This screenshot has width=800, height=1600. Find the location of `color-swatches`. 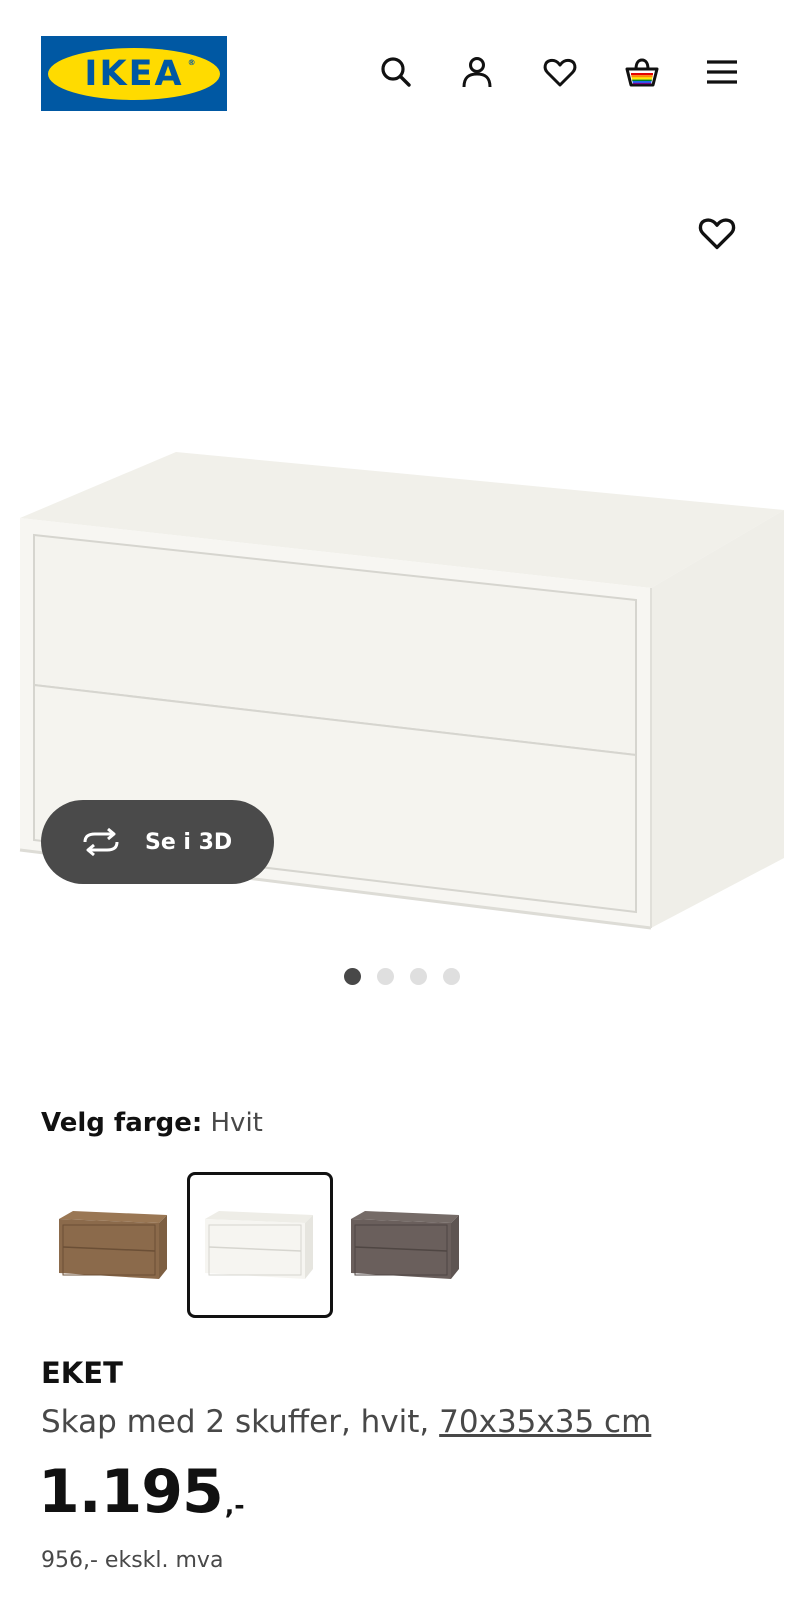

color-swatches is located at coordinates (260, 1245).